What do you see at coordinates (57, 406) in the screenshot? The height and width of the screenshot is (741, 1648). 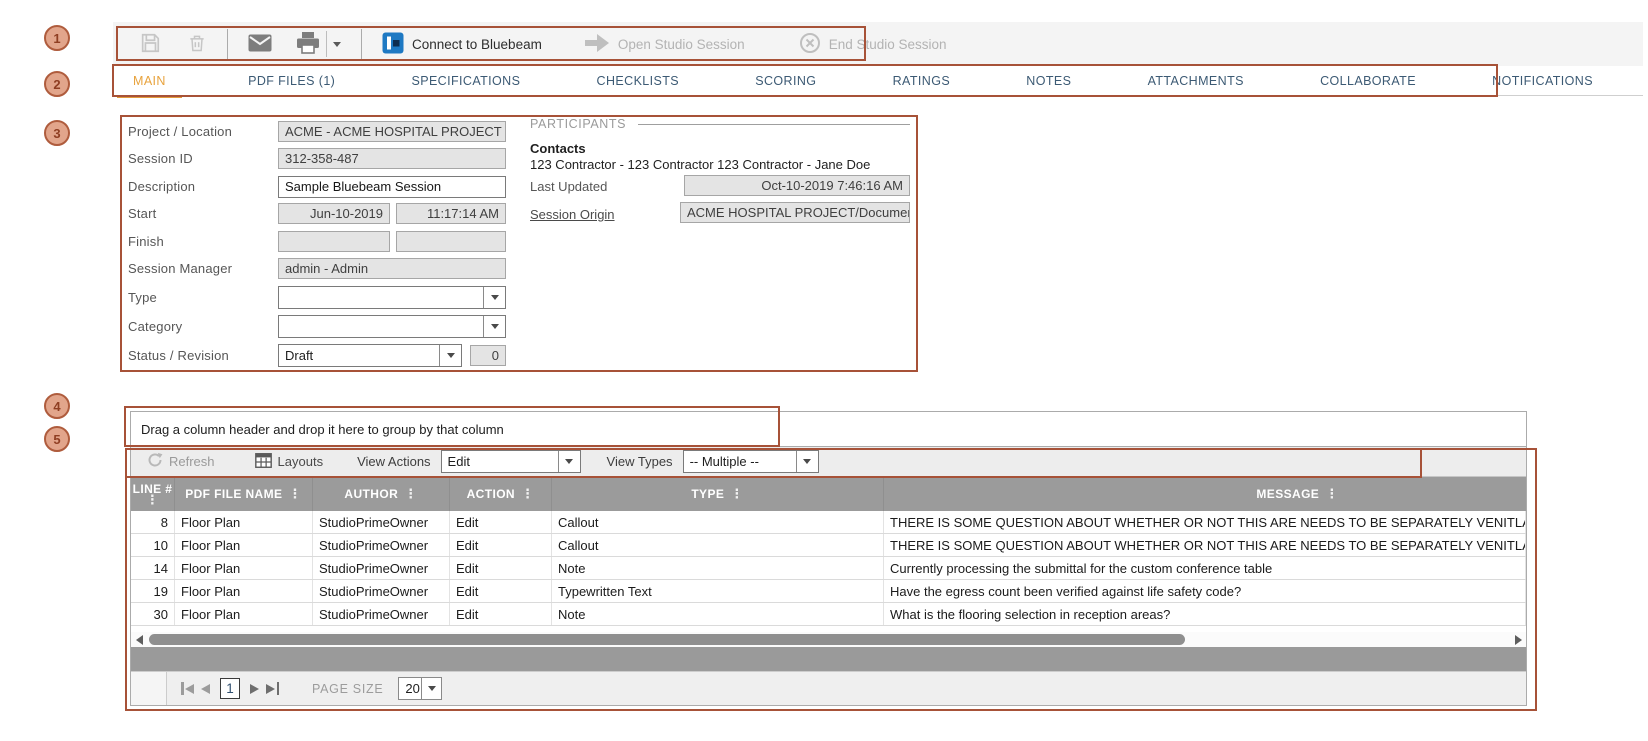 I see `callout-4: 4` at bounding box center [57, 406].